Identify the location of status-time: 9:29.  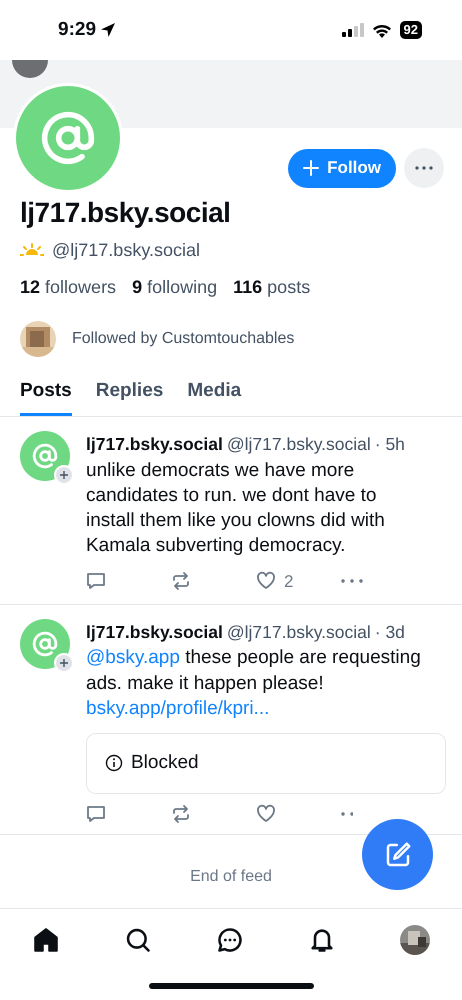
(77, 30).